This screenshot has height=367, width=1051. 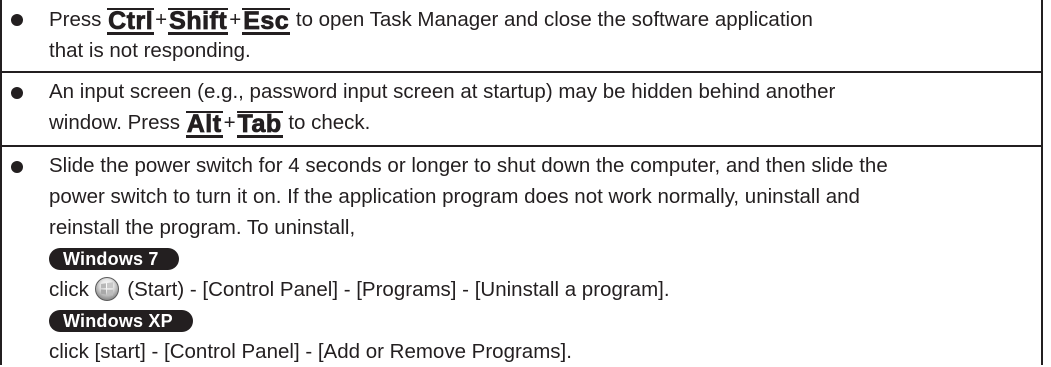 I want to click on os-badge-windows-xp: Windows XP, so click(x=121, y=321).